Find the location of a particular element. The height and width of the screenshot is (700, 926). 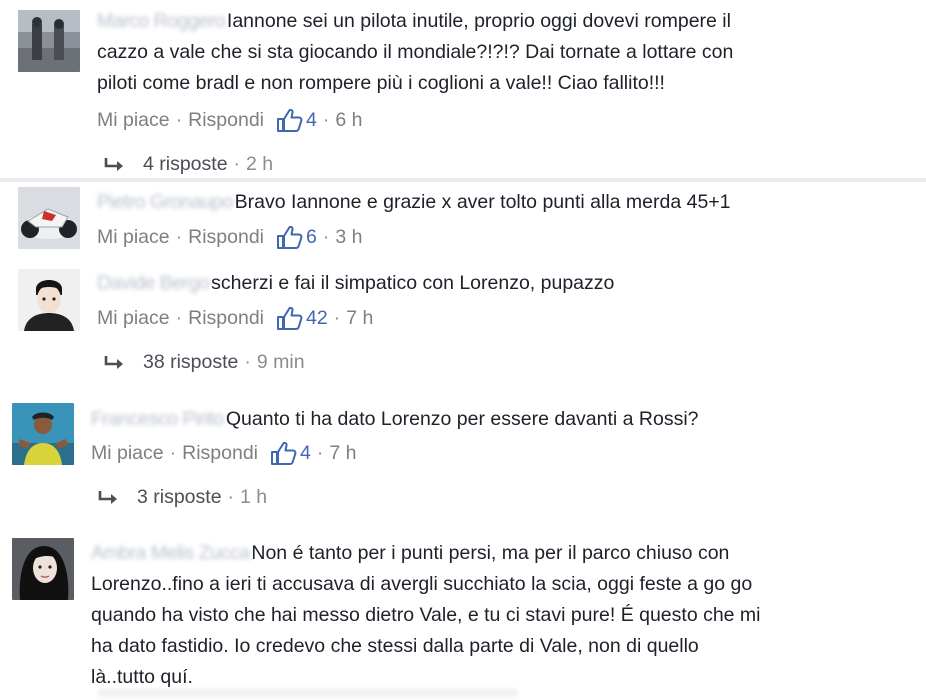

replies-link: 3 risposte · 1 h is located at coordinates (182, 497).